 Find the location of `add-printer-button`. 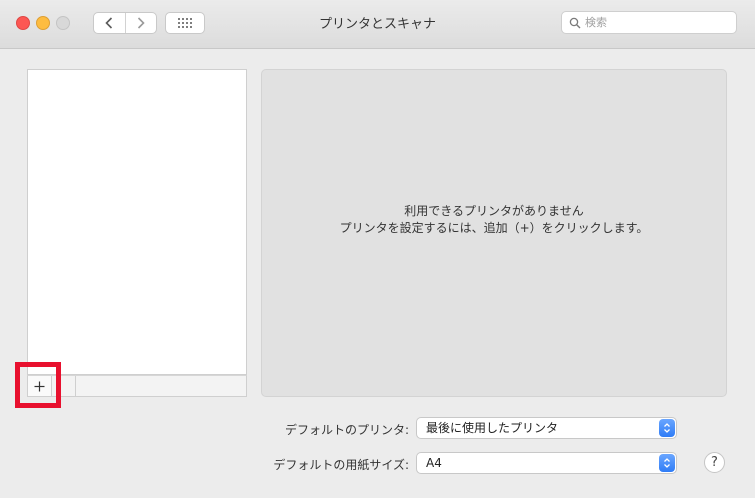

add-printer-button is located at coordinates (40, 386).